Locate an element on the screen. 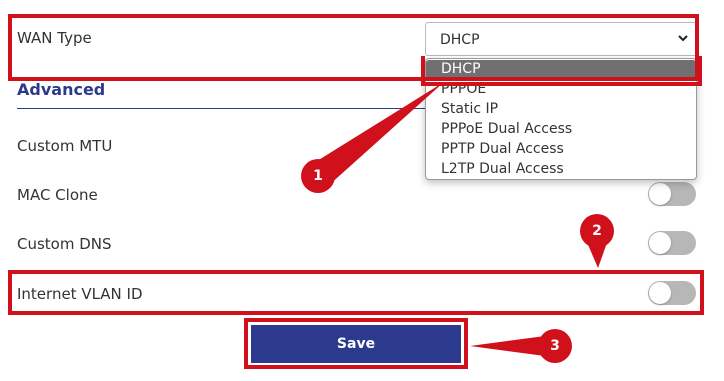 This screenshot has width=724, height=381. wan-option-pptp-dual-access: PPTP Dual Access is located at coordinates (561, 150).